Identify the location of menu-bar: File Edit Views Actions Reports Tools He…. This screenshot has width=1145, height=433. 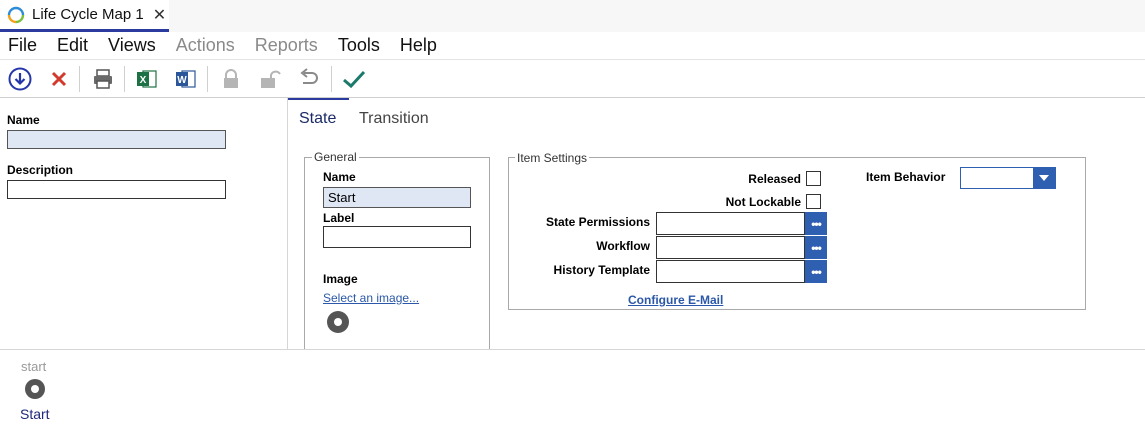
(572, 46).